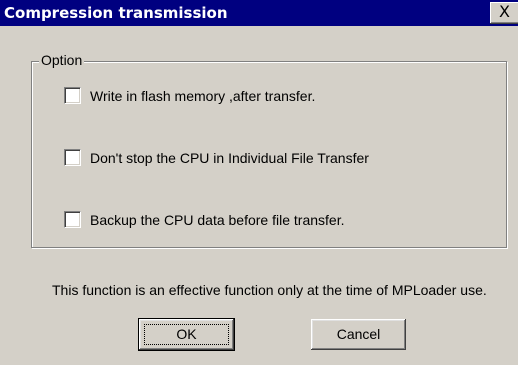  I want to click on focus-ring, so click(186, 334).